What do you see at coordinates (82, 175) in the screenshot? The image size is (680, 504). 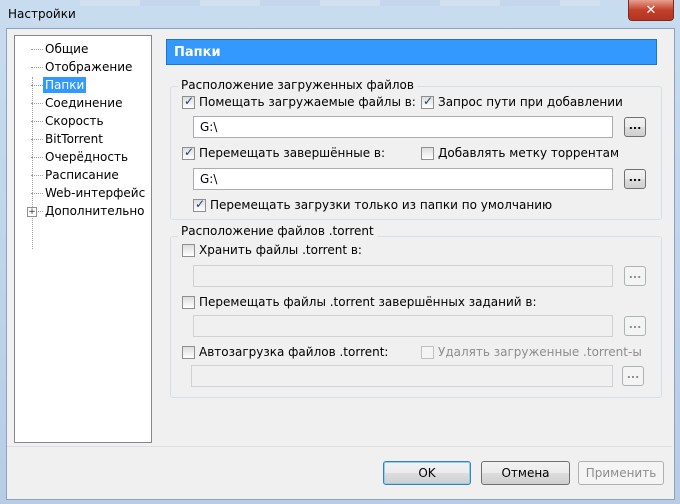 I see `sidebar-item-schedule: Расписание` at bounding box center [82, 175].